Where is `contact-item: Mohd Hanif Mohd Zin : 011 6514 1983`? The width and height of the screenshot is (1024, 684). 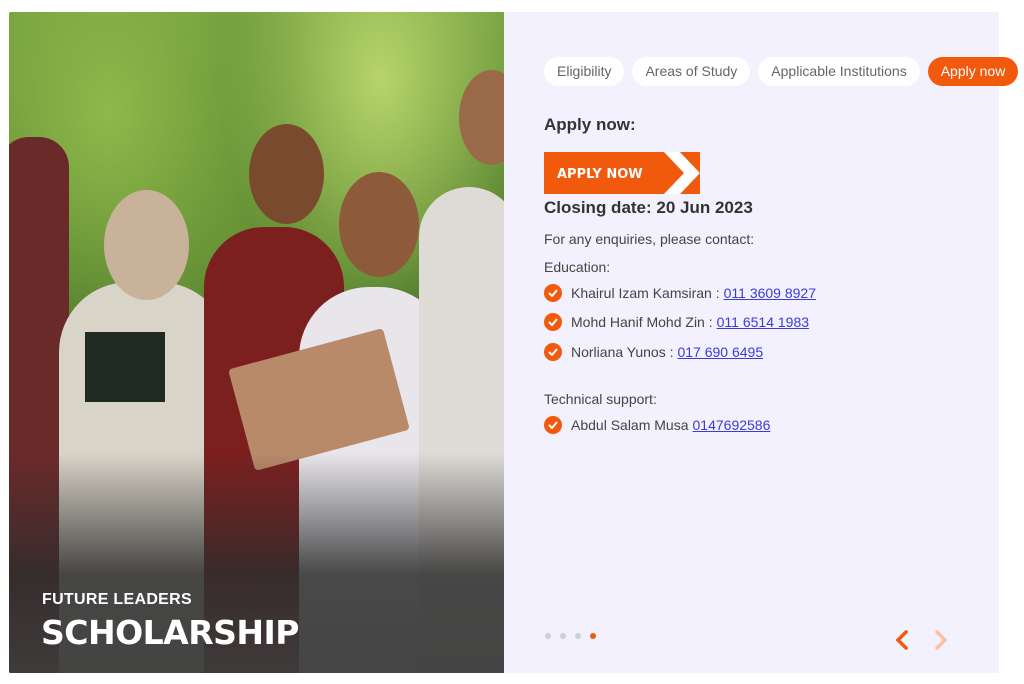
contact-item: Mohd Hanif Mohd Zin : 011 6514 1983 is located at coordinates (676, 322).